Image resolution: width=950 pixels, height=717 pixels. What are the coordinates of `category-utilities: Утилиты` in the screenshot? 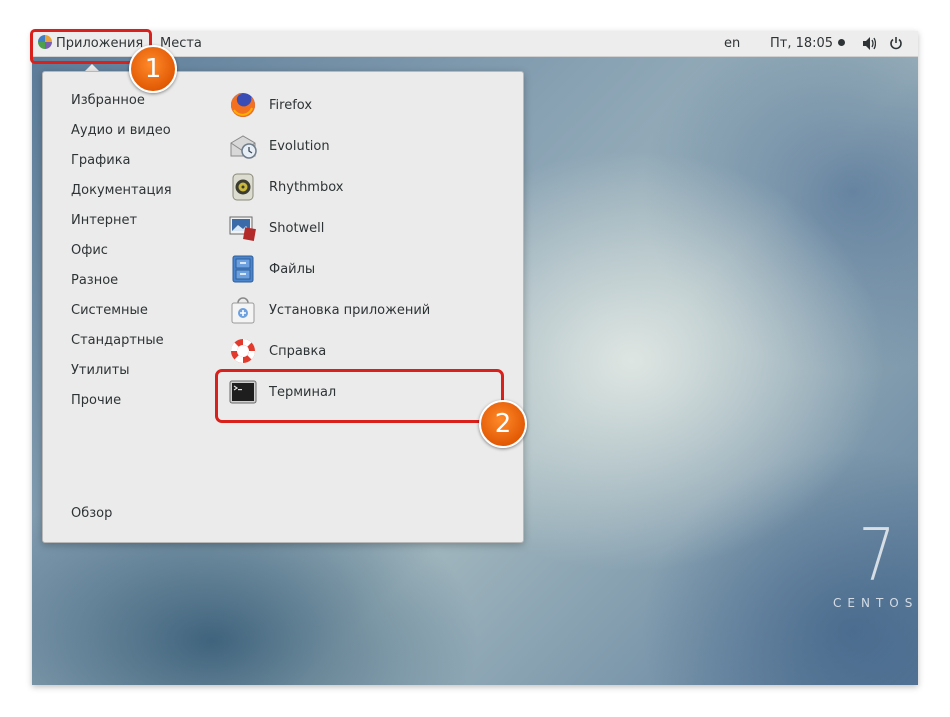 It's located at (100, 371).